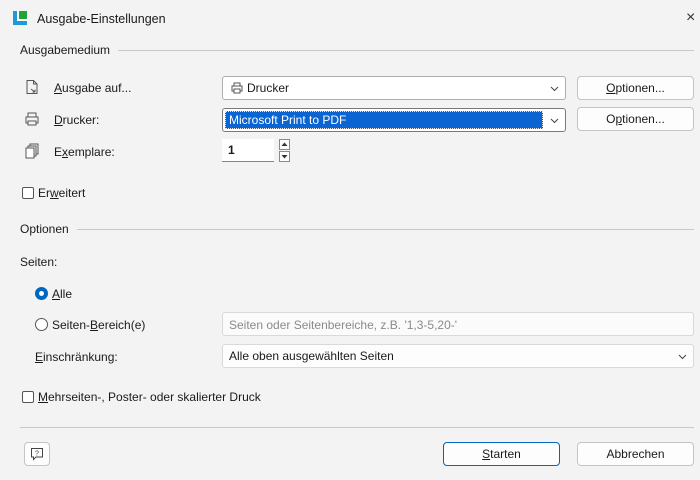 This screenshot has width=700, height=480. What do you see at coordinates (56, 294) in the screenshot?
I see `all-pages-mnemonic: A` at bounding box center [56, 294].